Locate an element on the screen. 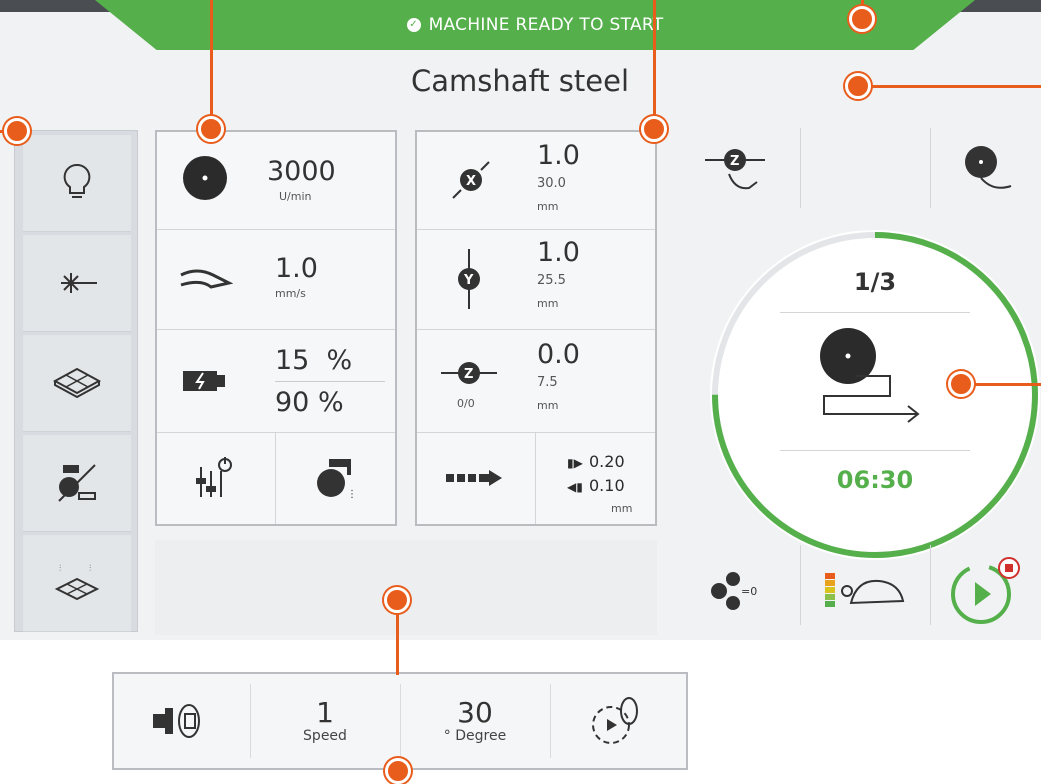 This screenshot has height=784, width=1041. motor-load: 15 % 90 % is located at coordinates (276, 381).